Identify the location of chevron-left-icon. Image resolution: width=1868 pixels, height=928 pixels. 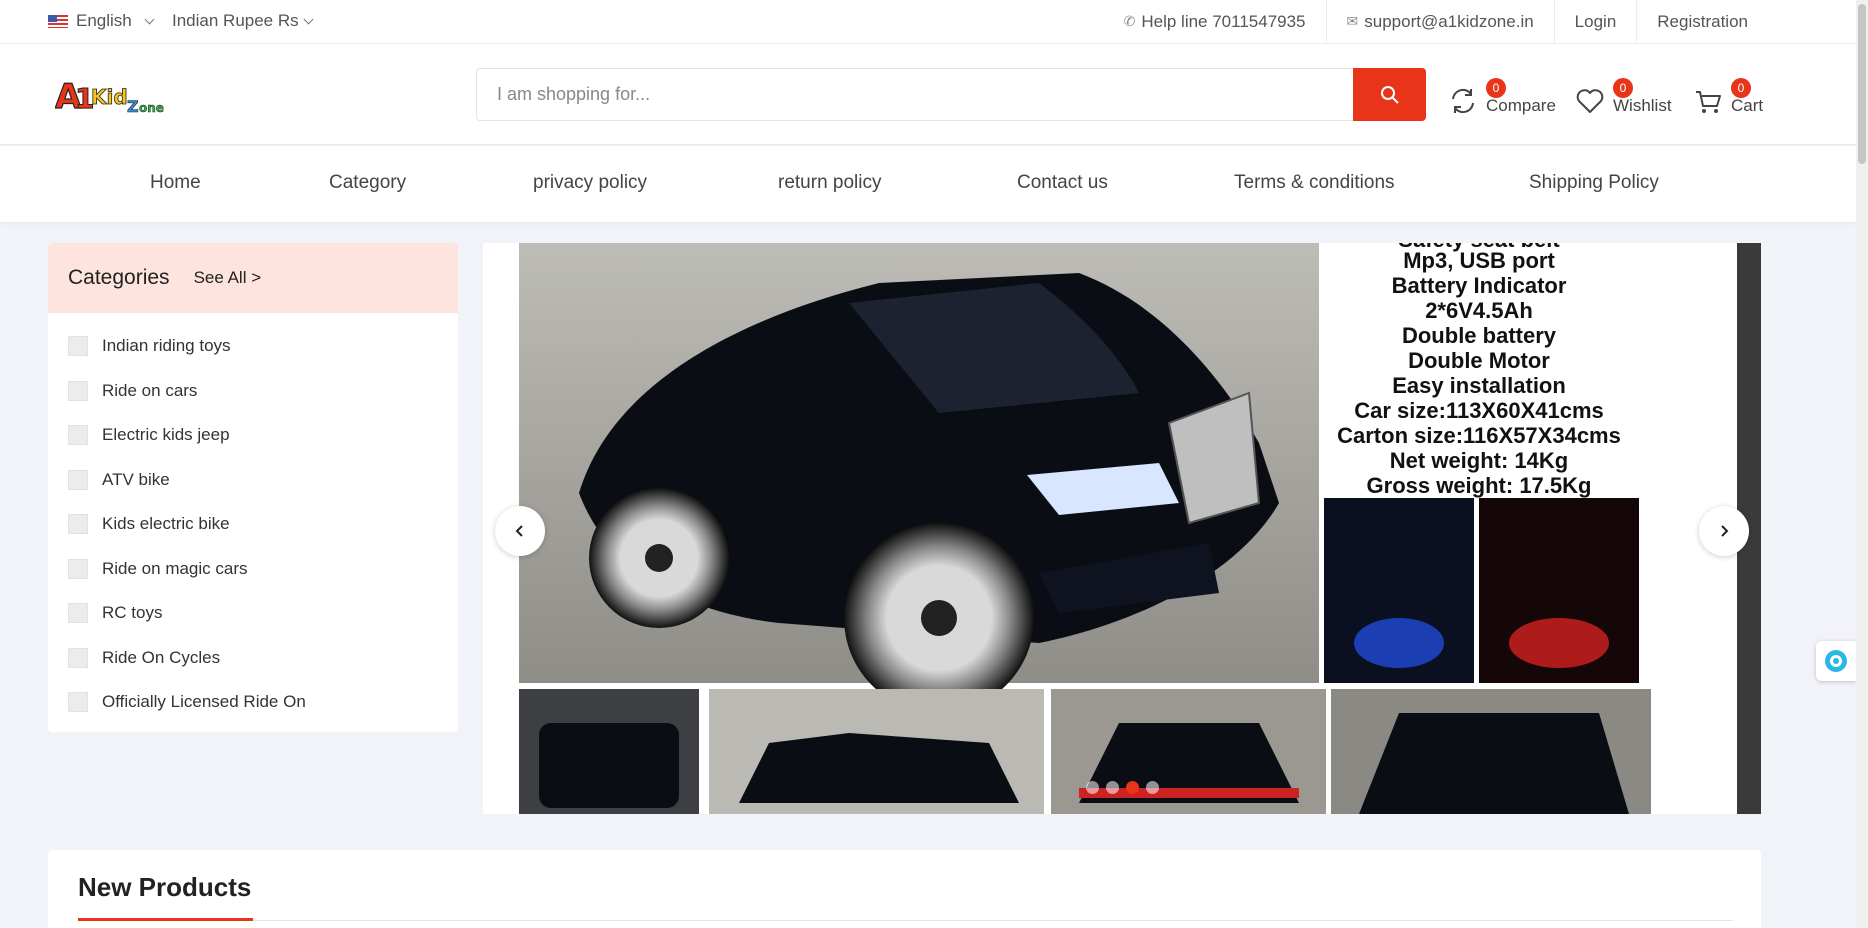
(519, 531).